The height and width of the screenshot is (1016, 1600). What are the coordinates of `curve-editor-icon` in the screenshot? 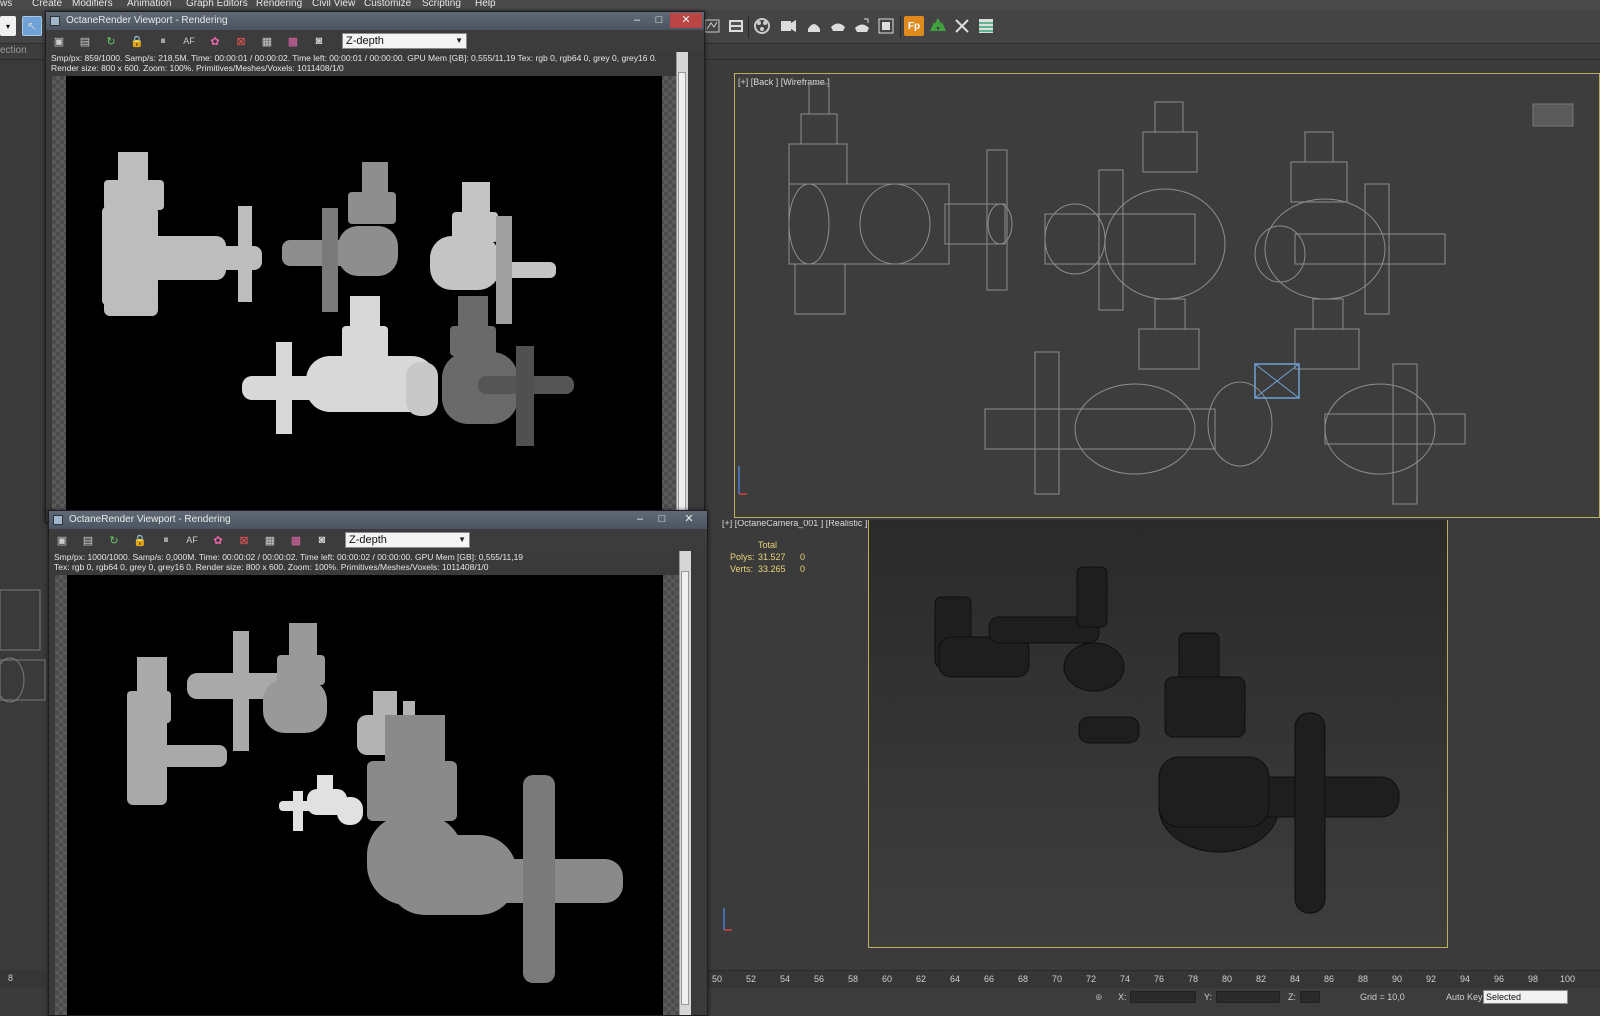 It's located at (712, 26).